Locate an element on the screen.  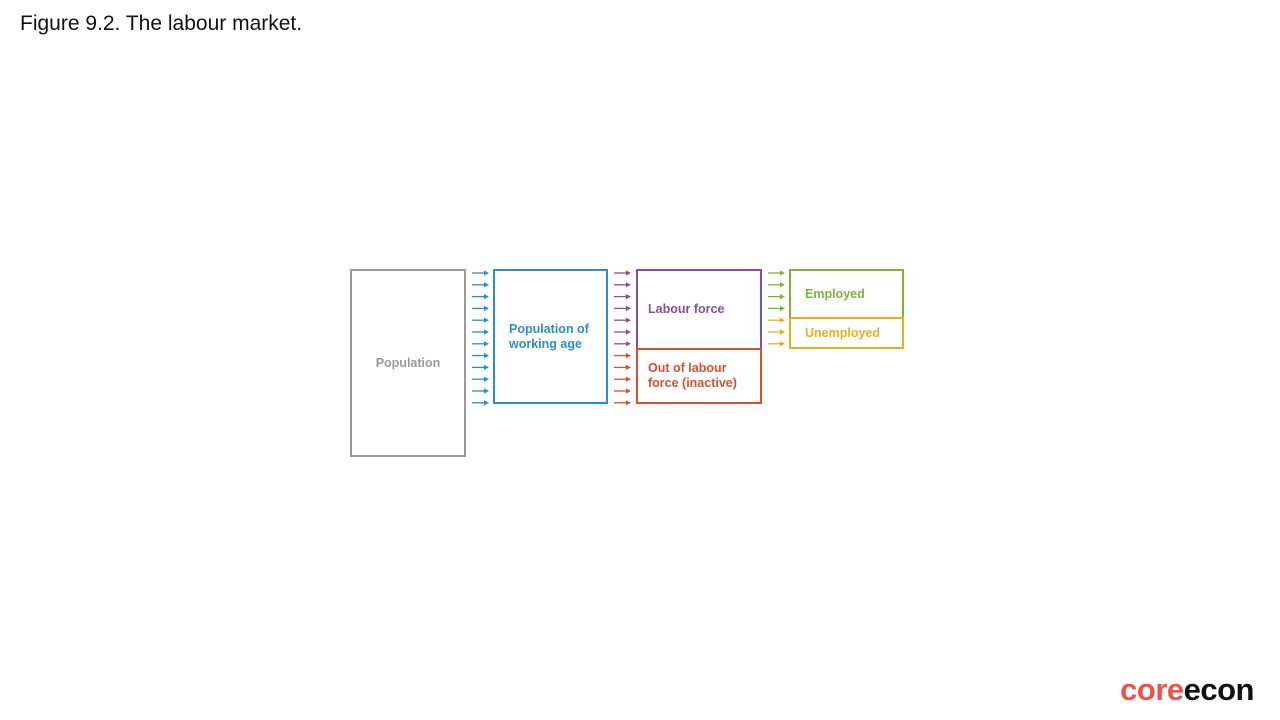
employed-box: Employed is located at coordinates (846, 294).